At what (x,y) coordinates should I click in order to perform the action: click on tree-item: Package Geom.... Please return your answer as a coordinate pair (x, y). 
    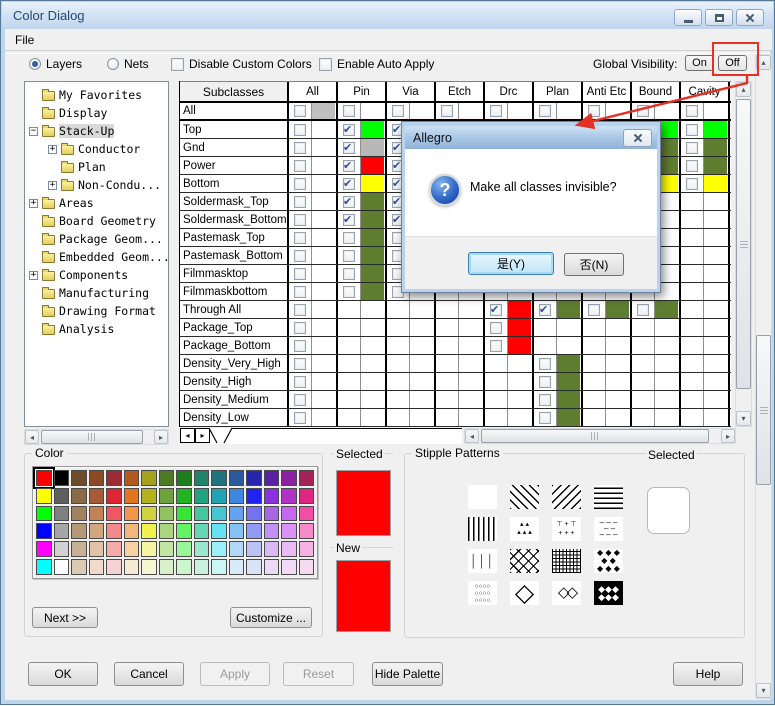
    Looking at the image, I should click on (96, 239).